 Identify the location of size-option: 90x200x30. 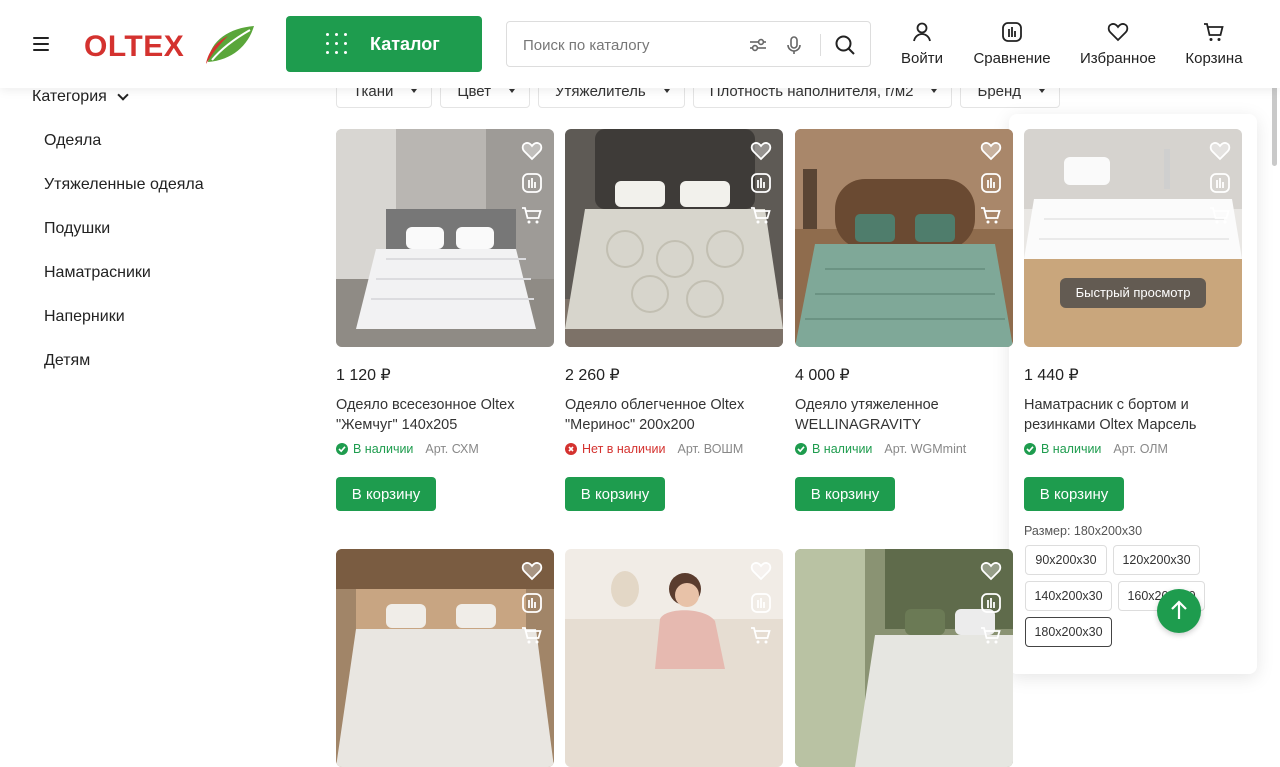
(1066, 560).